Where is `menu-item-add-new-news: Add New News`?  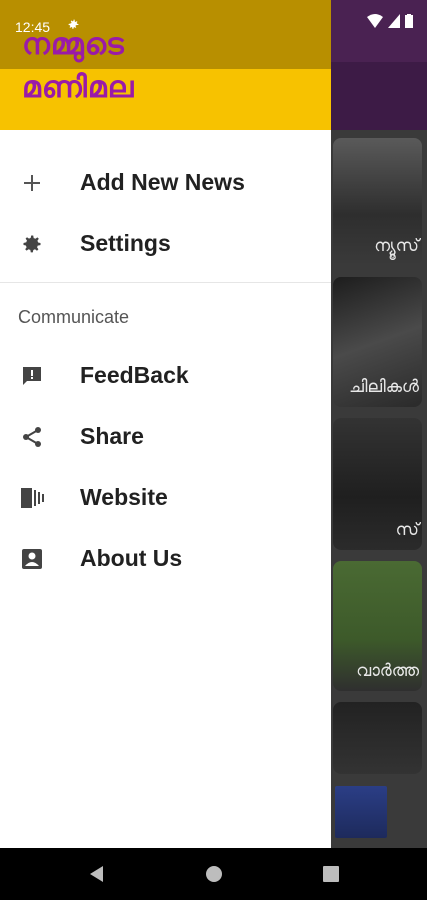 menu-item-add-new-news: Add New News is located at coordinates (165, 182).